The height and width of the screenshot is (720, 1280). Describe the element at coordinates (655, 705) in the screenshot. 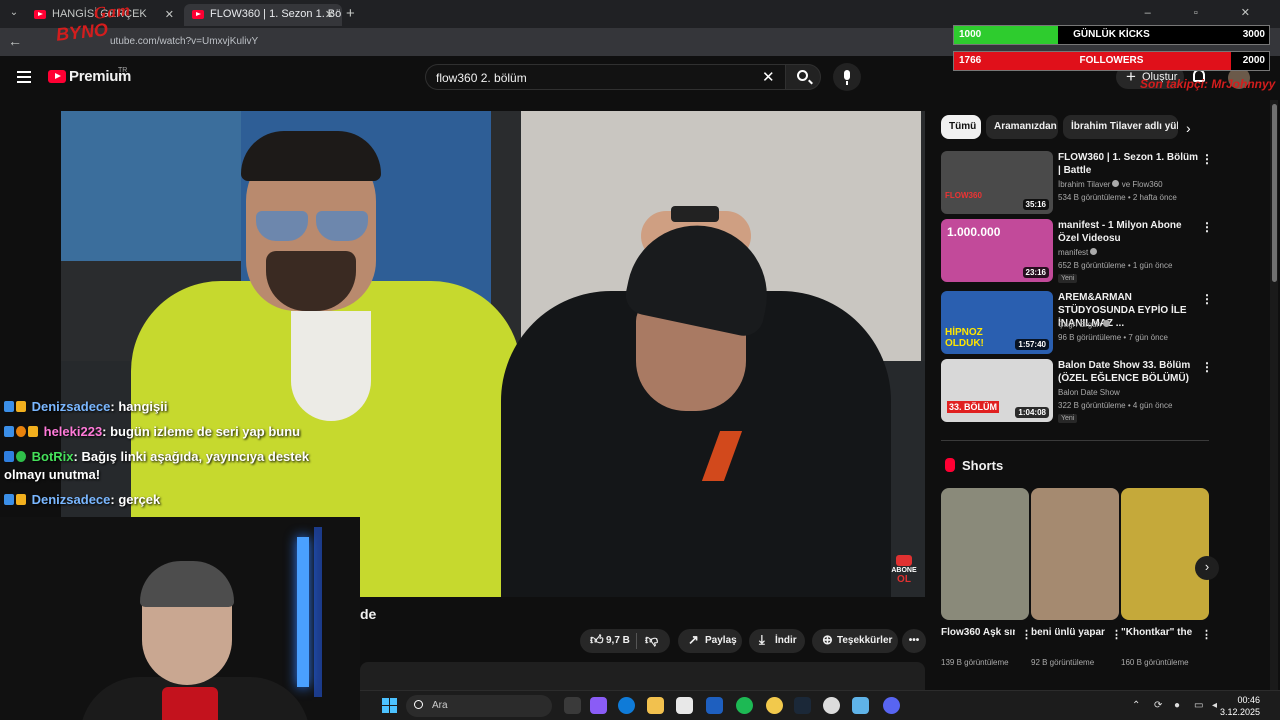

I see `file-explorer-icon` at that location.